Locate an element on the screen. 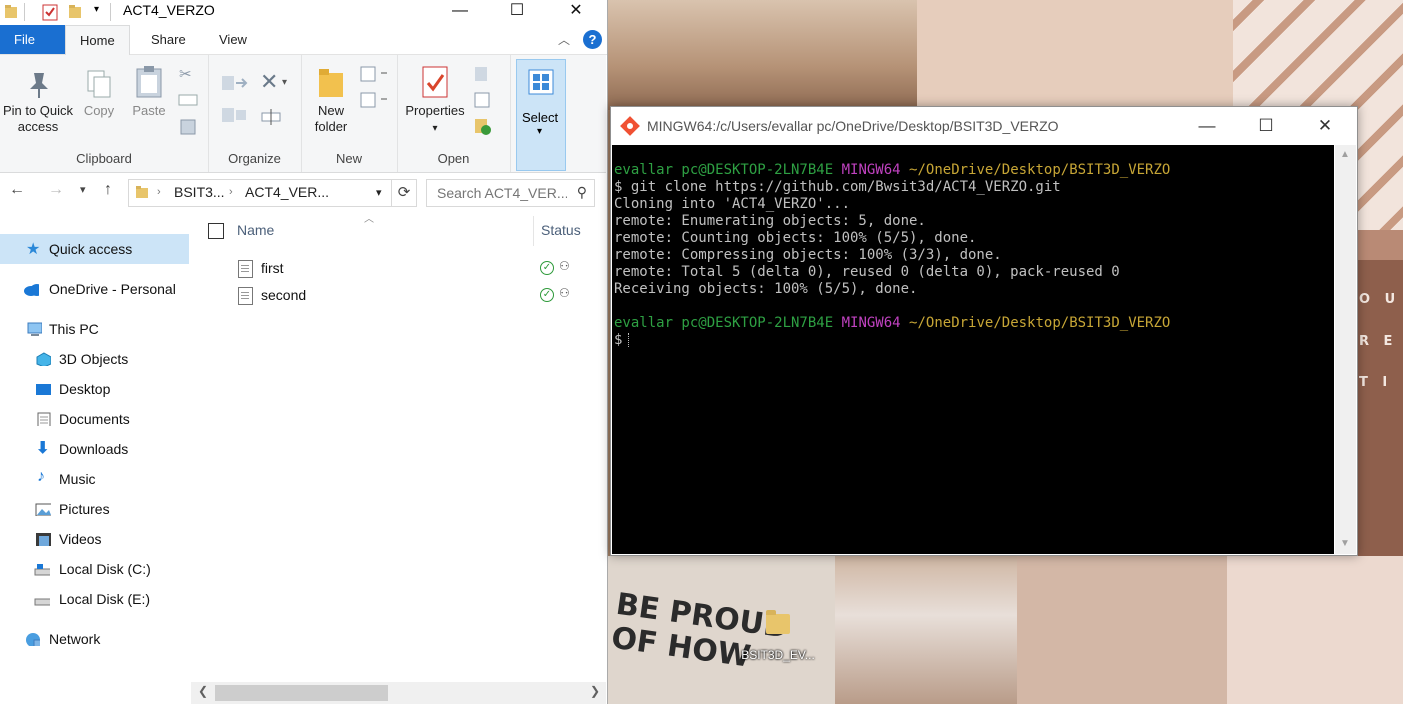 This screenshot has width=1403, height=704. new-folder-label-2: folder is located at coordinates (331, 126).